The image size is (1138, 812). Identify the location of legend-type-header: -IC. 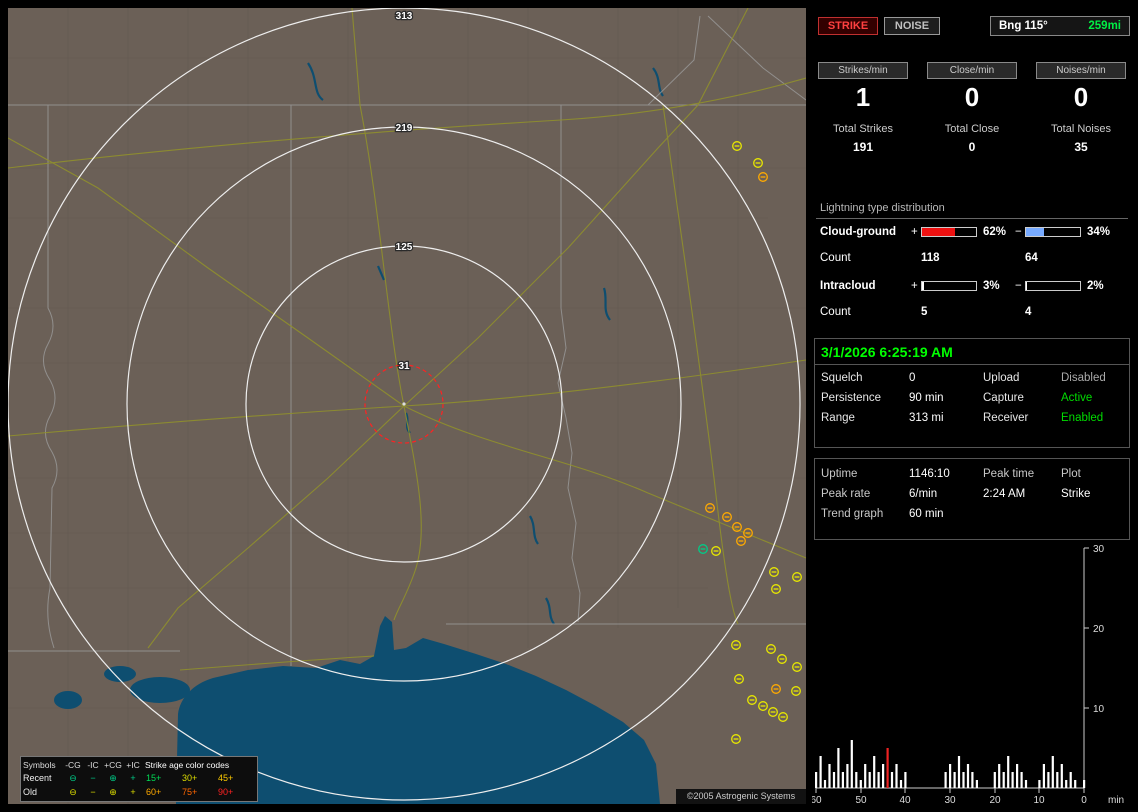
(93, 764).